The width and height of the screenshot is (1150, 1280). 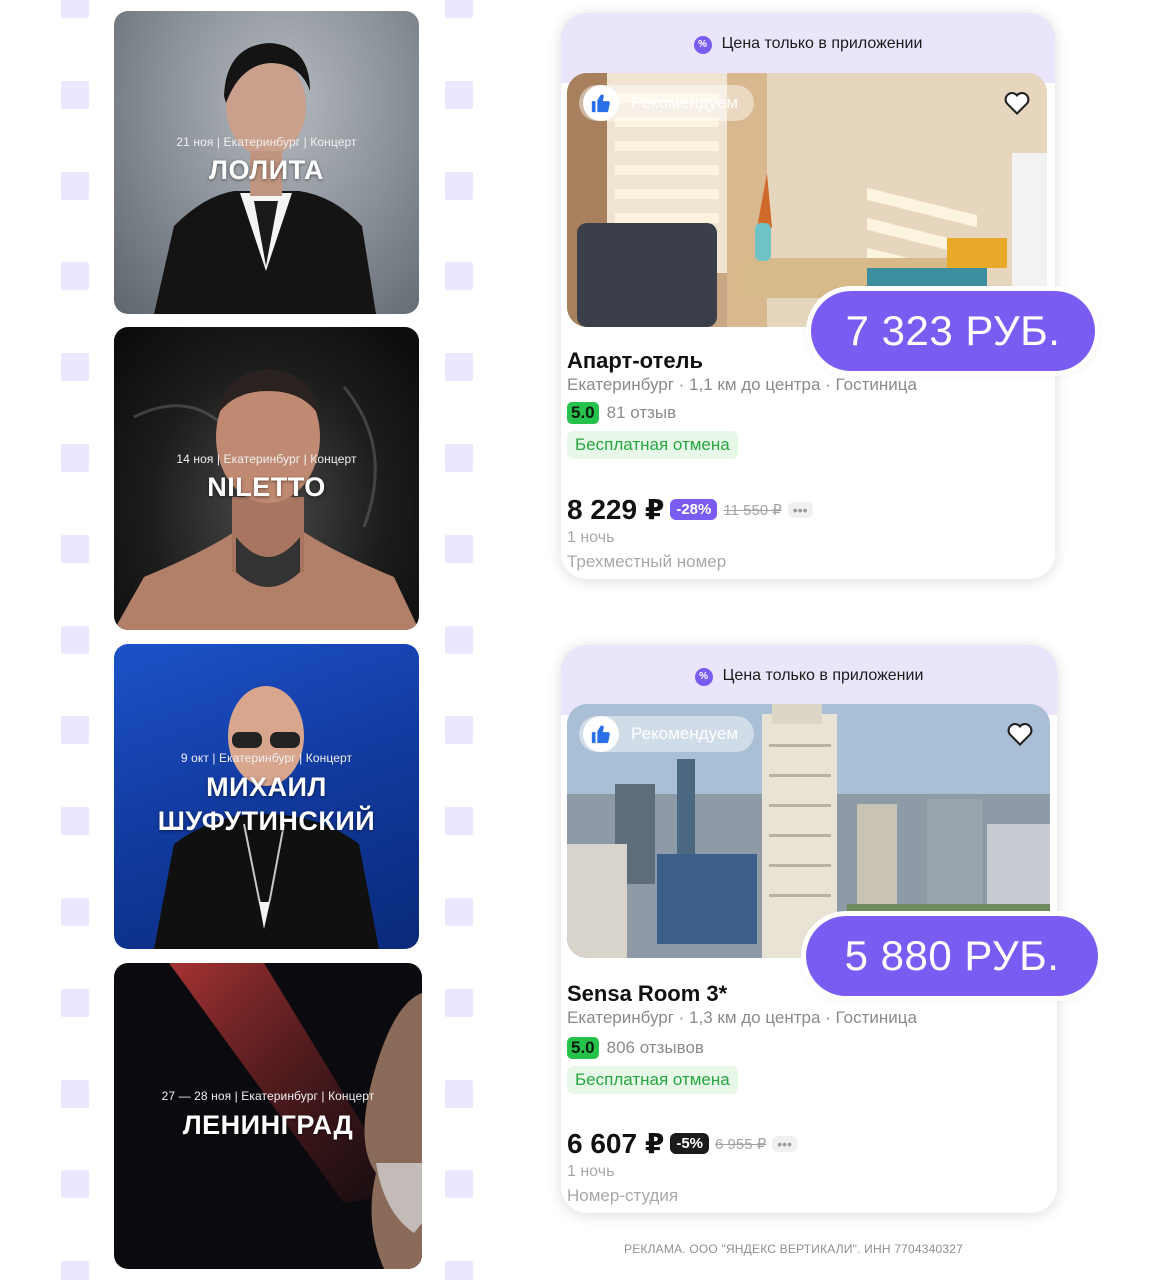 I want to click on reviews-count: 806 отзывов, so click(x=655, y=1048).